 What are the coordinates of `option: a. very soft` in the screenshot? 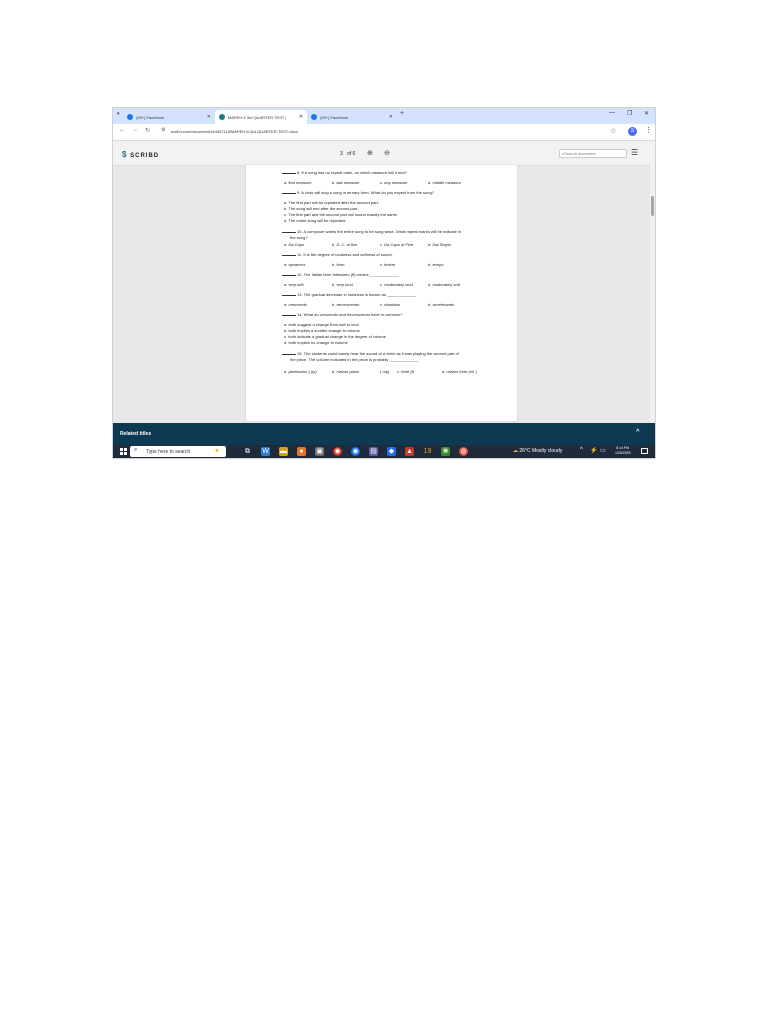 It's located at (294, 284).